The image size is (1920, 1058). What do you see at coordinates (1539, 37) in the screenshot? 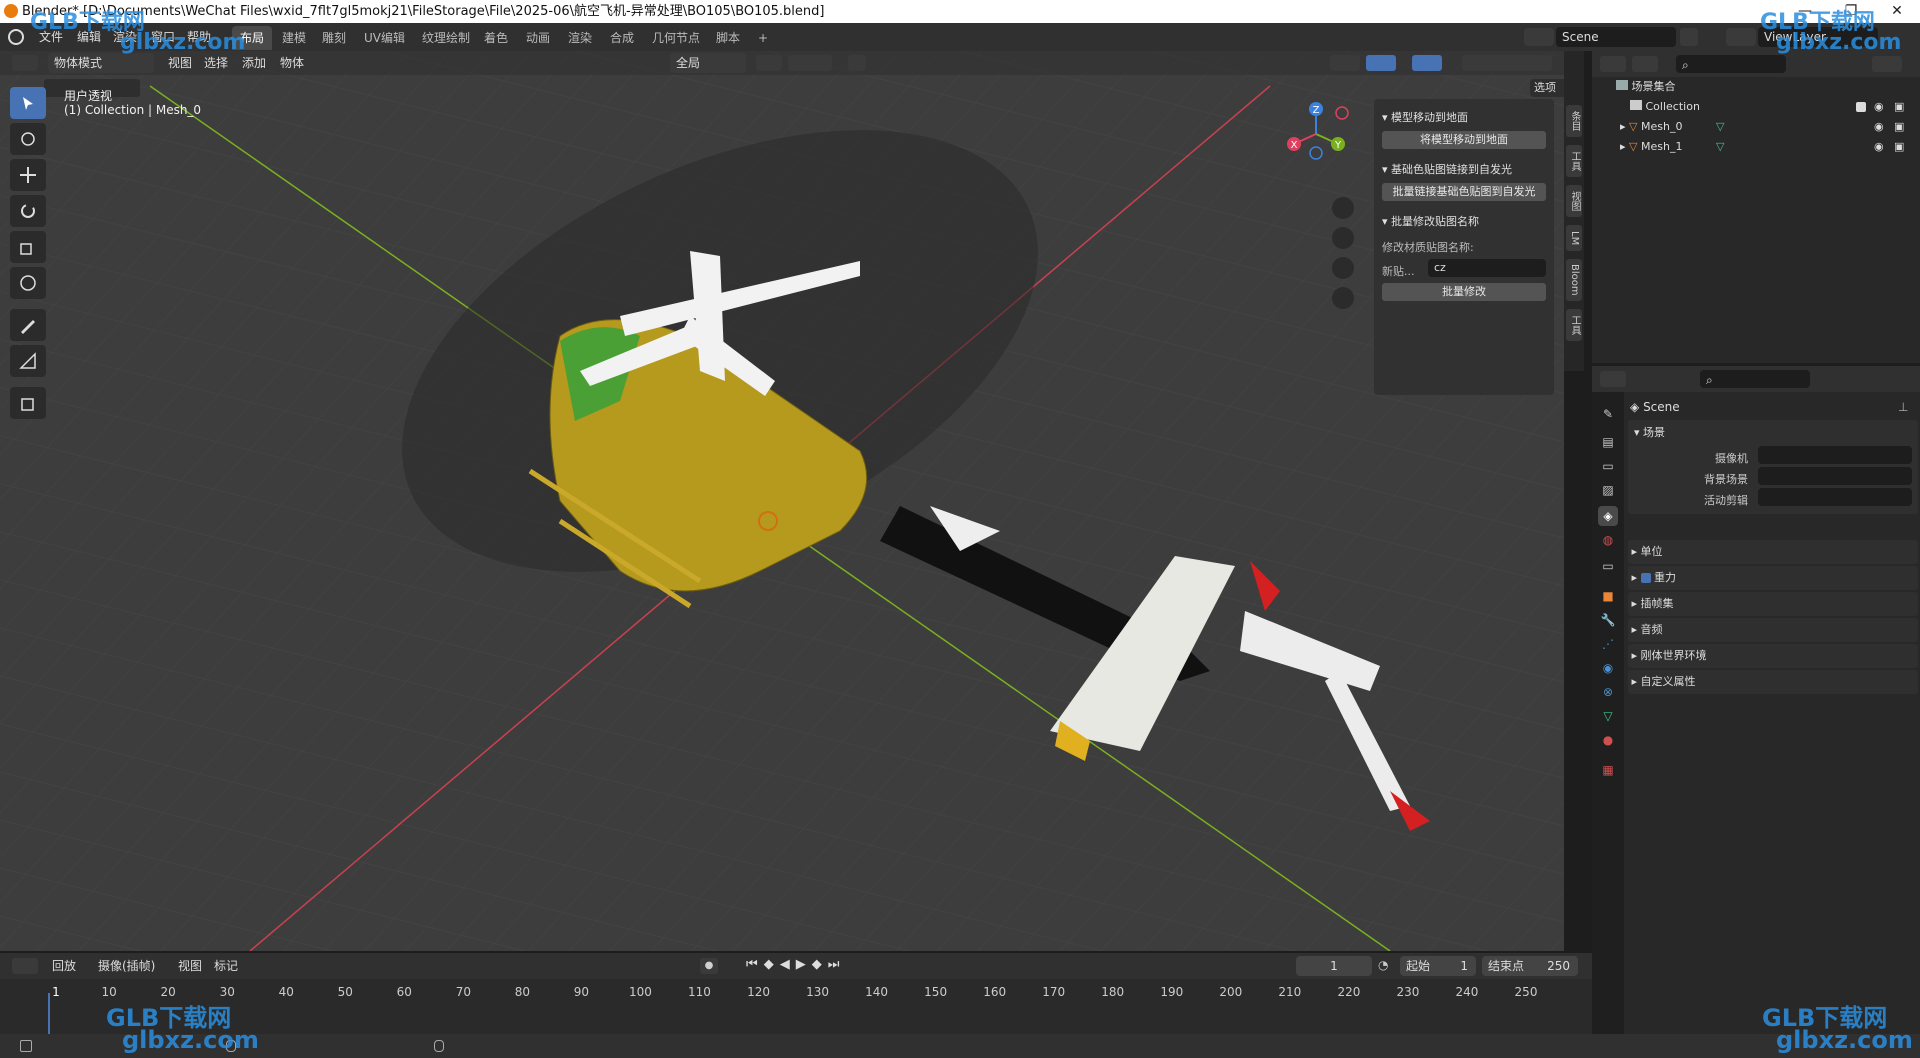
I see `scene-browse-icon` at bounding box center [1539, 37].